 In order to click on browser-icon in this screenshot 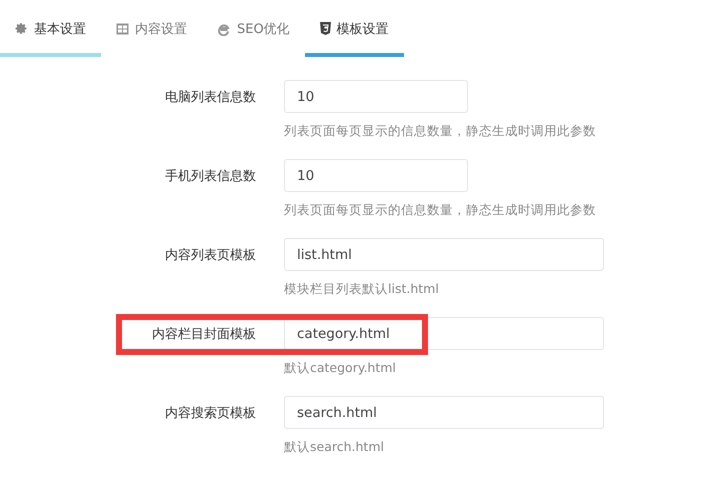, I will do `click(224, 29)`.